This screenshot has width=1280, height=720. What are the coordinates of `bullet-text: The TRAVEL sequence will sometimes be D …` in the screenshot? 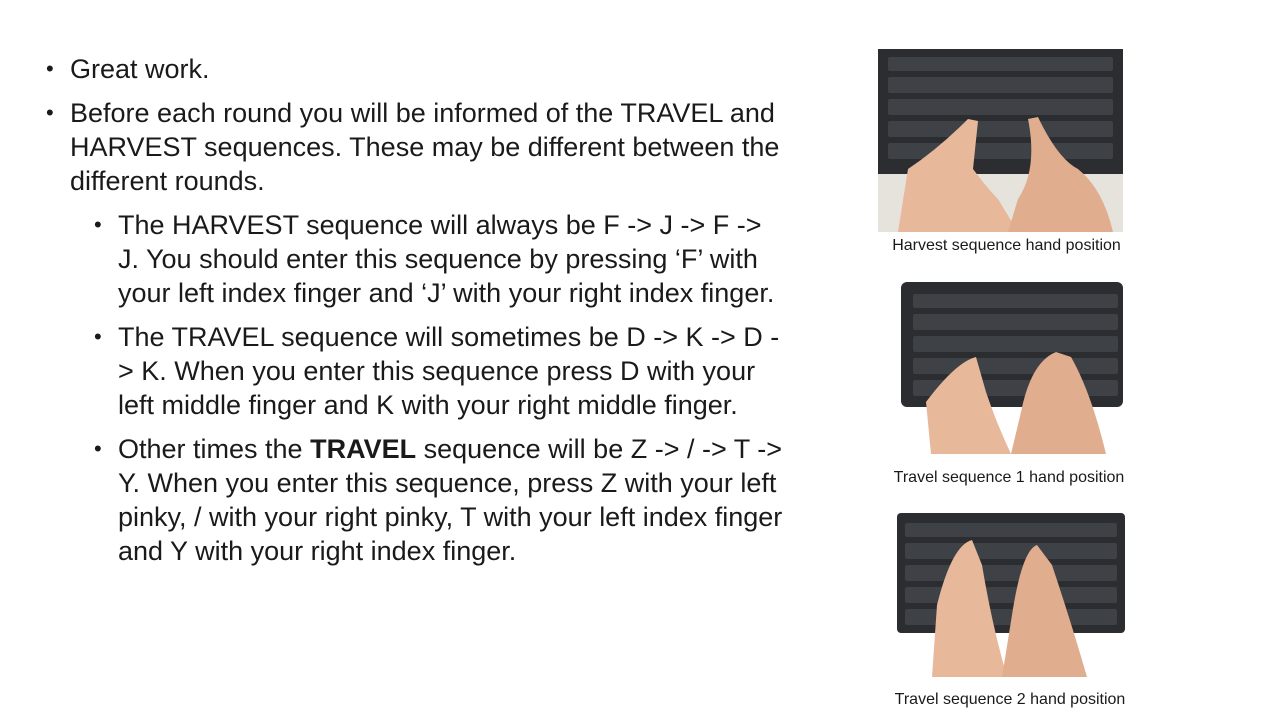 It's located at (449, 371).